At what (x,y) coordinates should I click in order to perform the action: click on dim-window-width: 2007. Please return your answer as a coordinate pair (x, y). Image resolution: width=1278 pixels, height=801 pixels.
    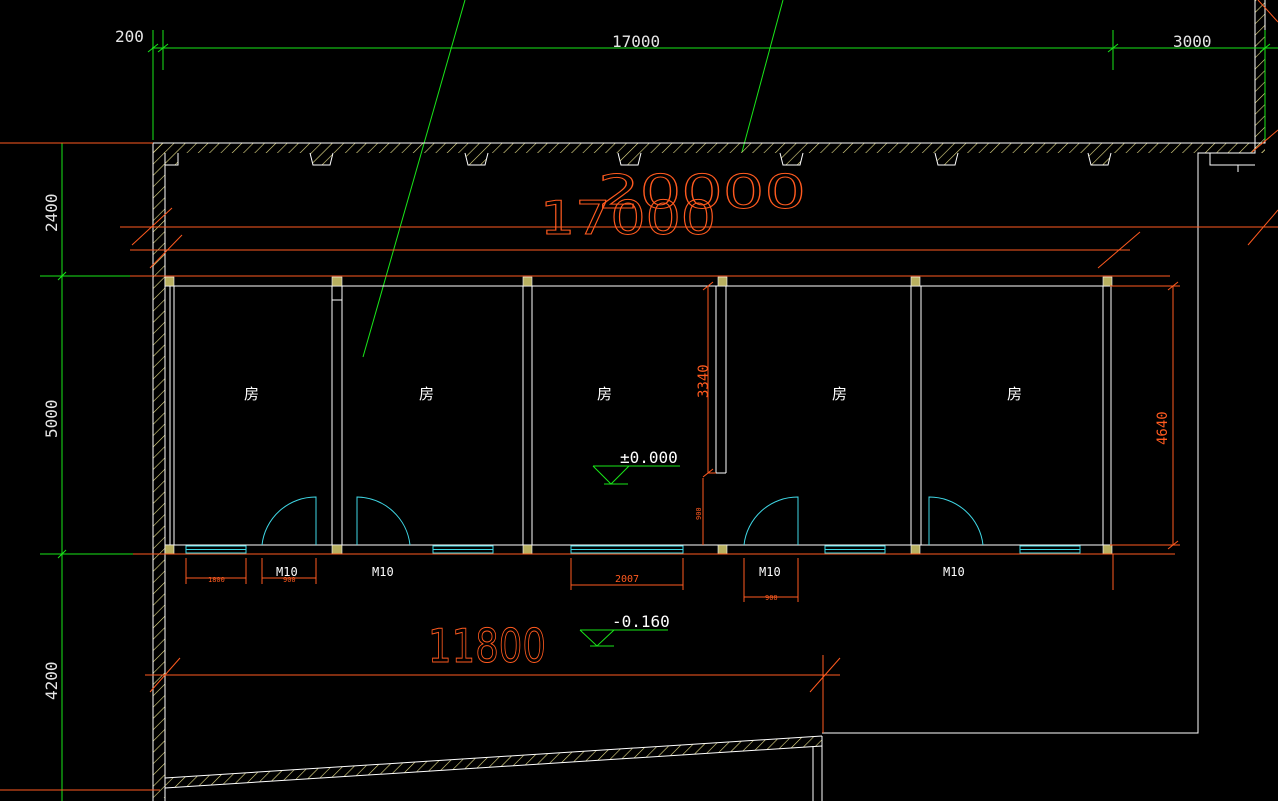
    Looking at the image, I should click on (627, 579).